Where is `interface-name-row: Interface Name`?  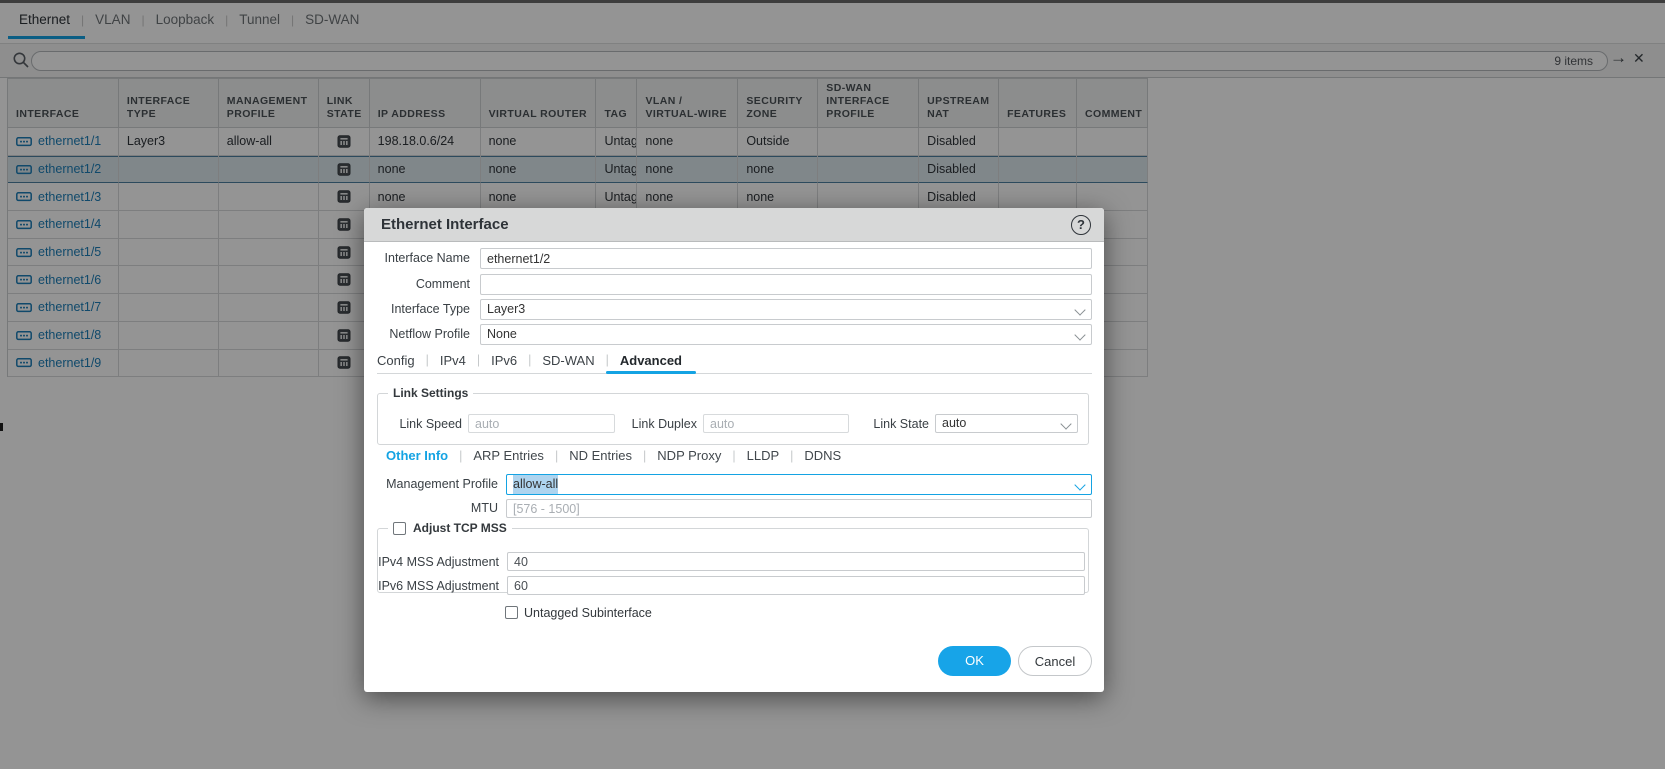
interface-name-row: Interface Name is located at coordinates (734, 258).